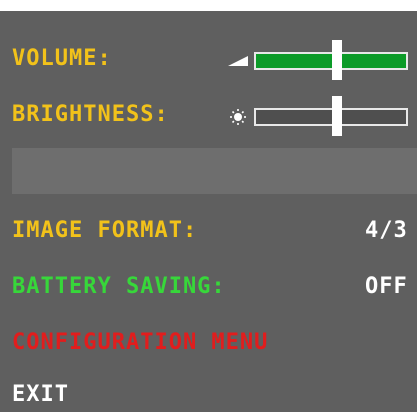 The image size is (417, 412). I want to click on volume-track, so click(331, 60).